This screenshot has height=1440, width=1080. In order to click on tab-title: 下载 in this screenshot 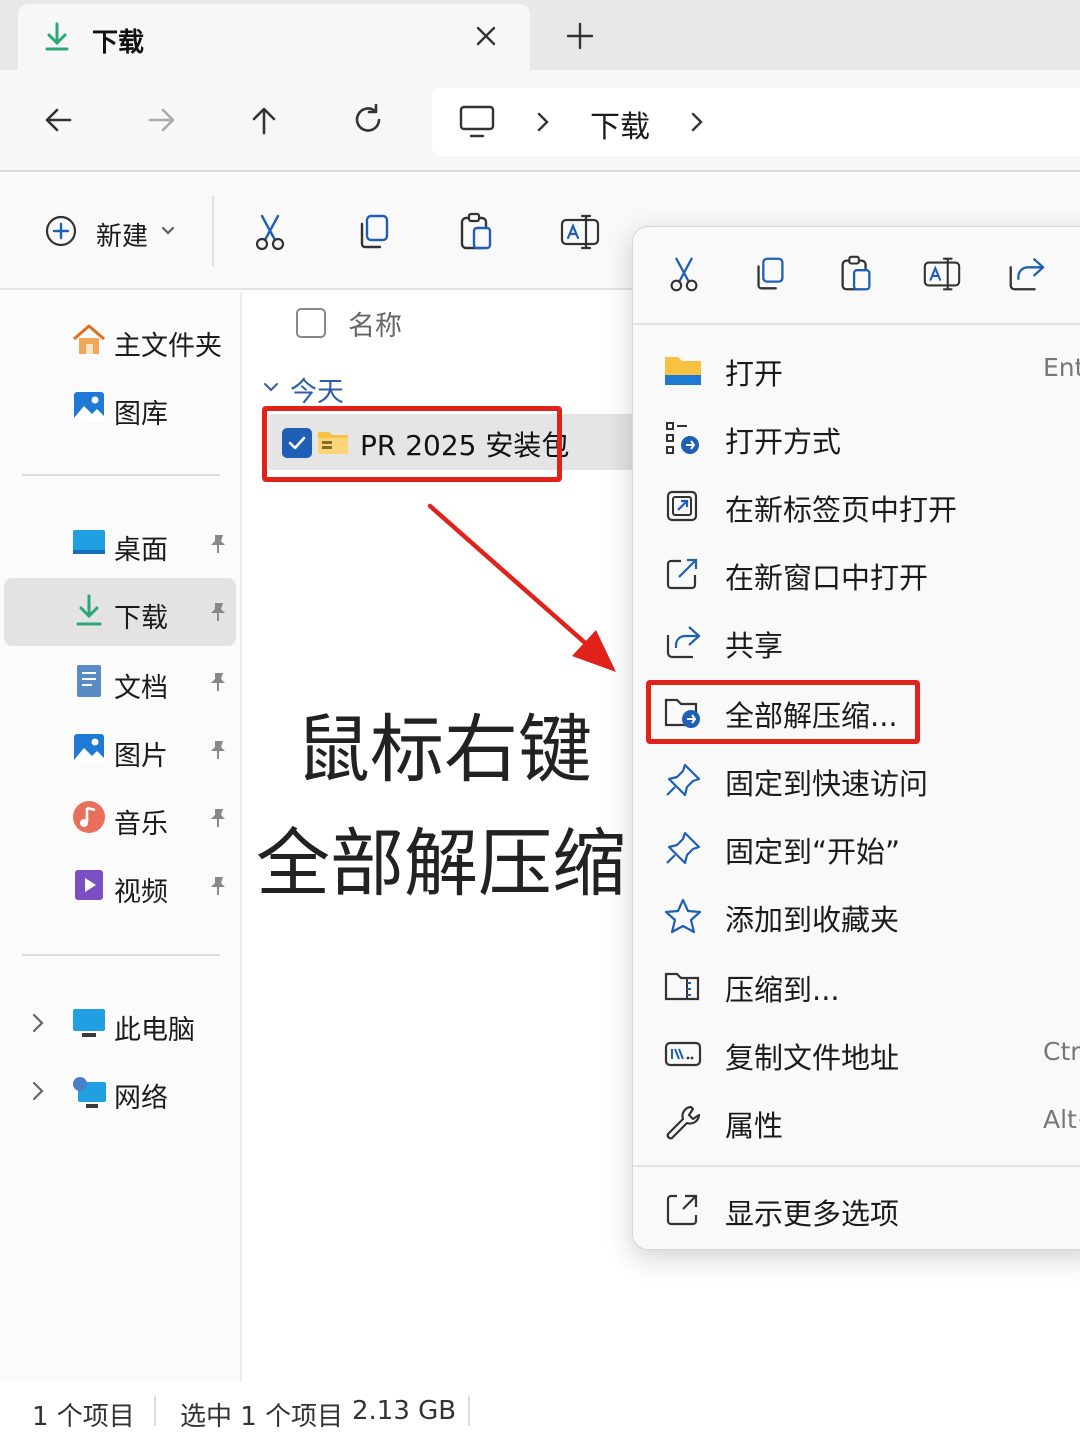, I will do `click(118, 43)`.